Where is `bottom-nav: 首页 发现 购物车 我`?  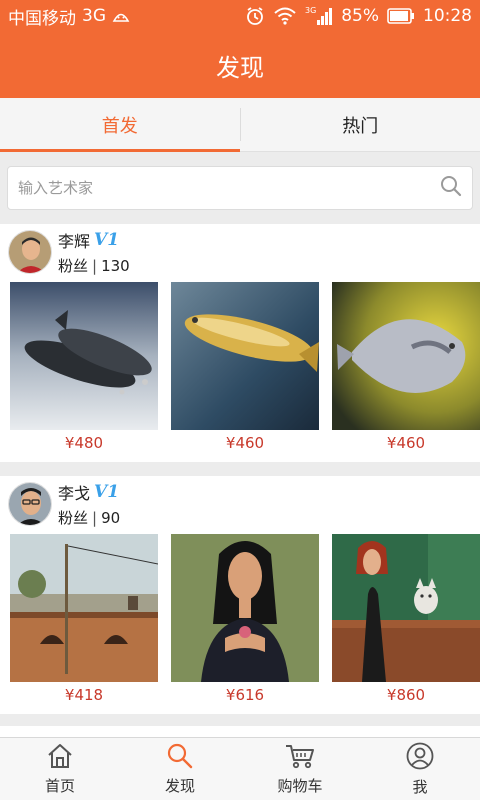 bottom-nav: 首页 发现 购物车 我 is located at coordinates (240, 768).